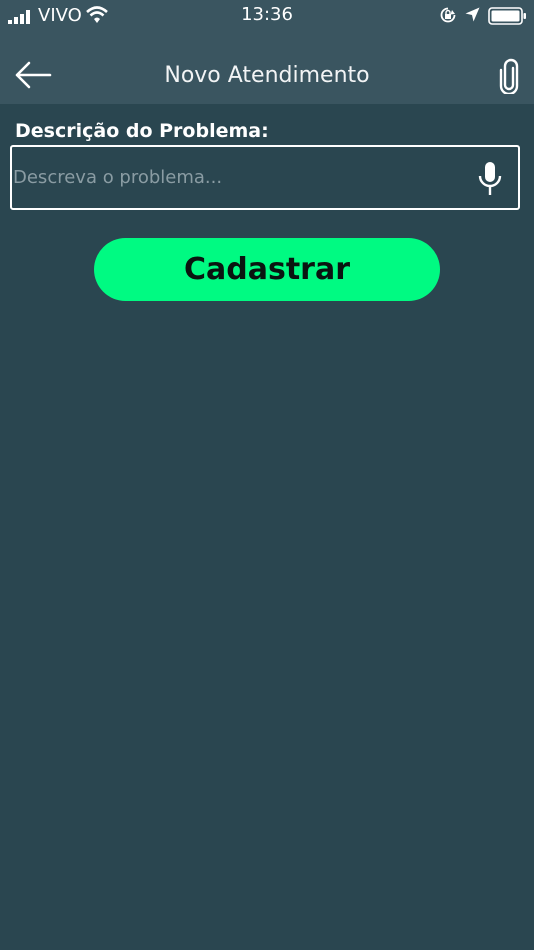 This screenshot has height=950, width=534. What do you see at coordinates (267, 269) in the screenshot?
I see `submit-button: Cadastrar` at bounding box center [267, 269].